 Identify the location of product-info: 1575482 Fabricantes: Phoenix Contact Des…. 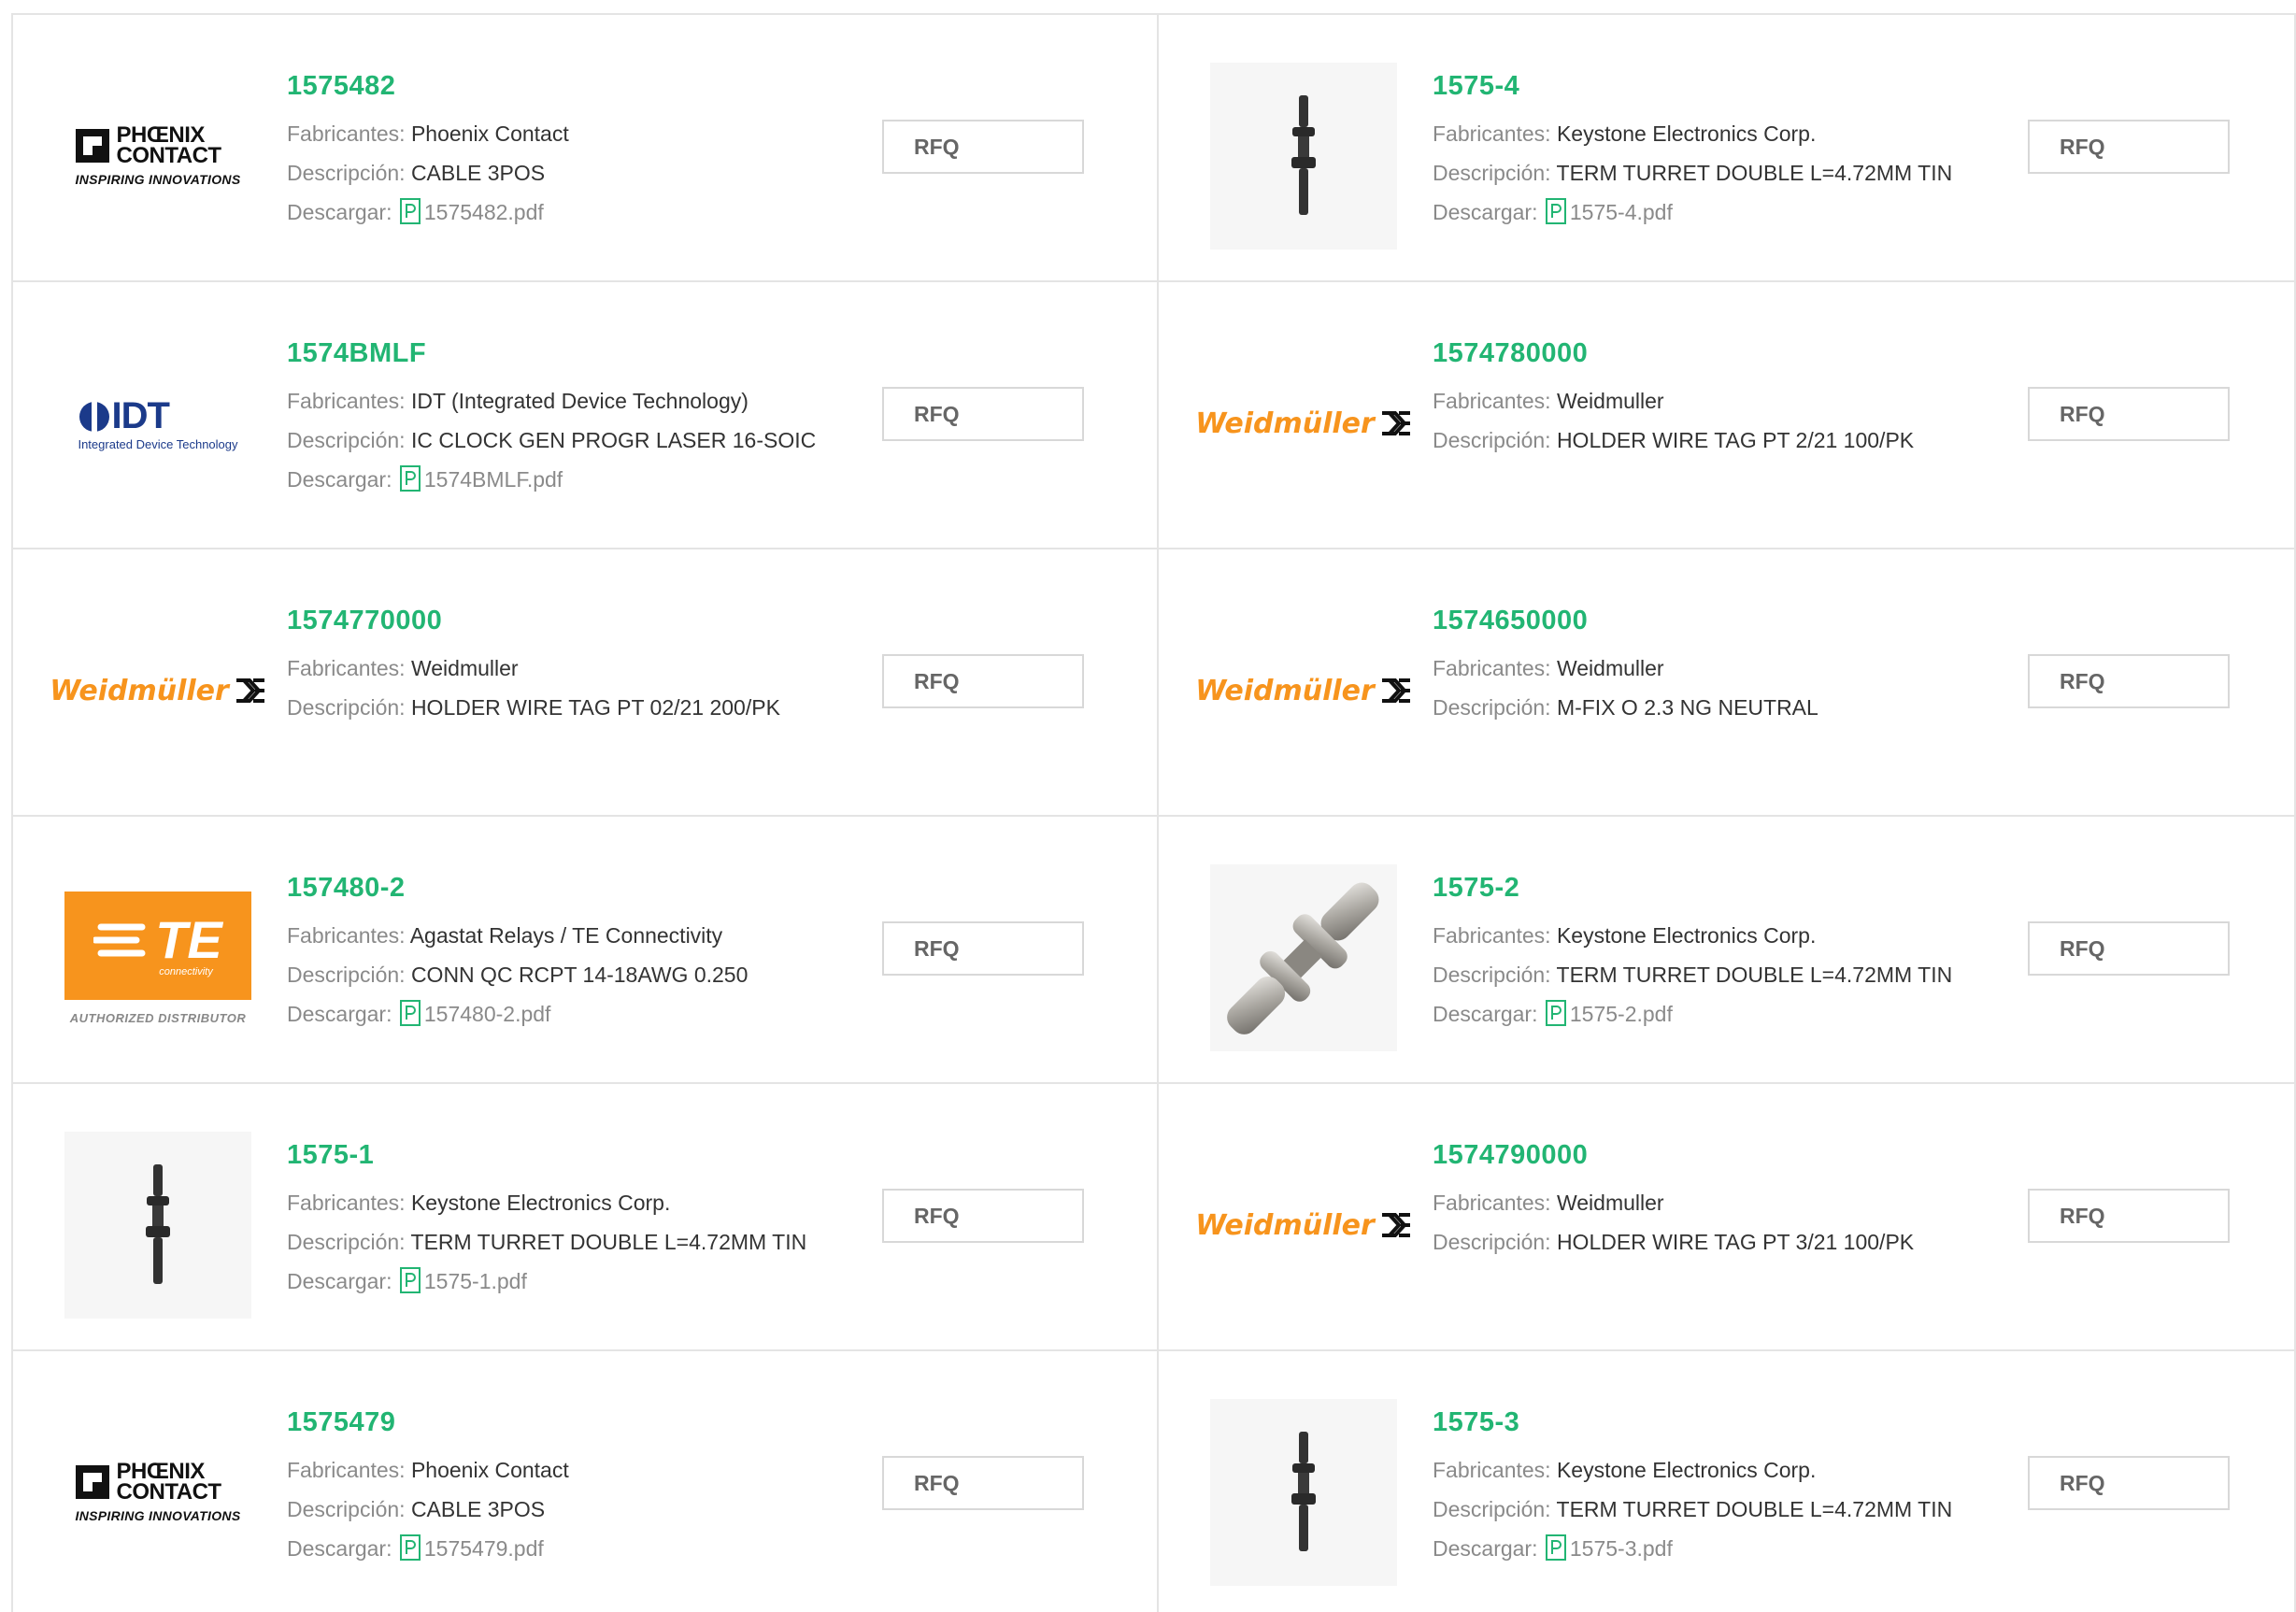
(567, 151).